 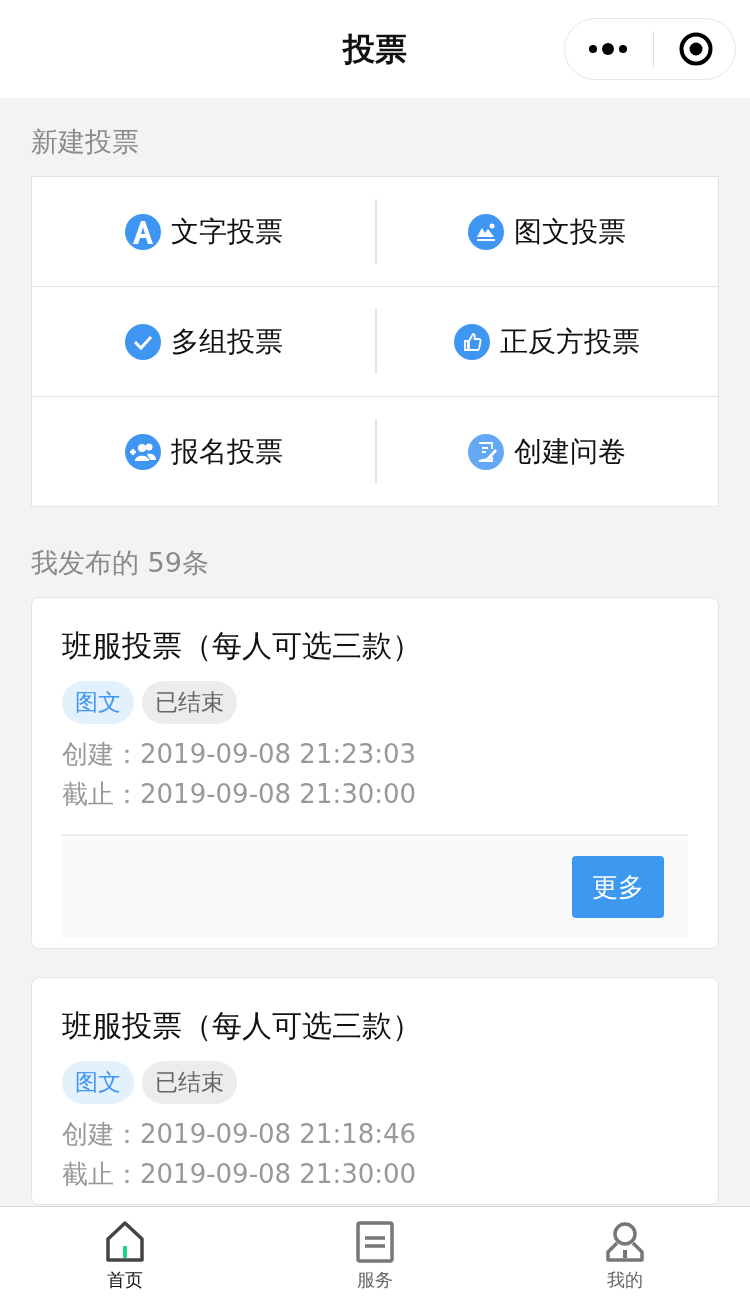 What do you see at coordinates (546, 231) in the screenshot?
I see `create-option: 图文投票` at bounding box center [546, 231].